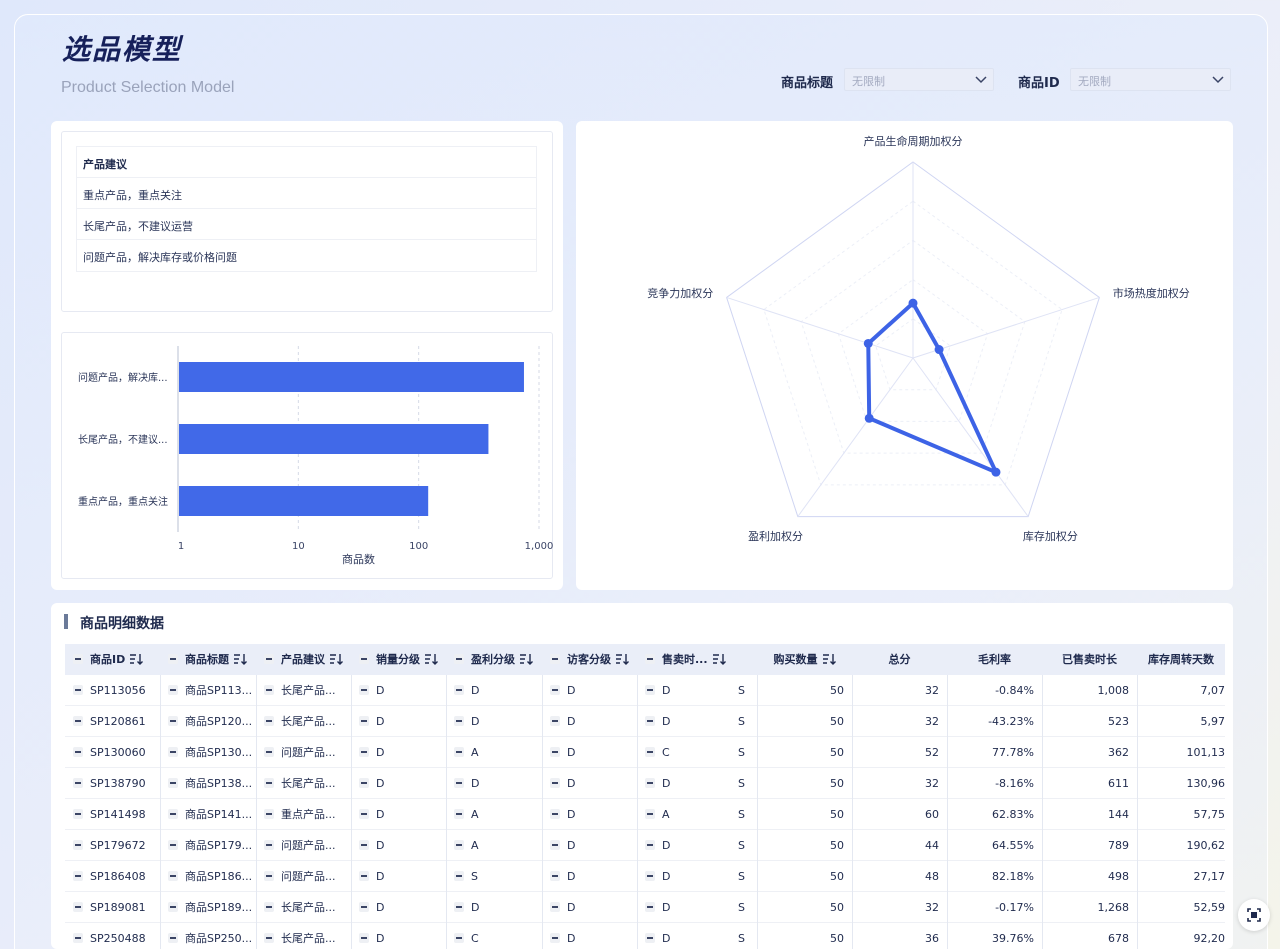 Image resolution: width=1280 pixels, height=949 pixels. What do you see at coordinates (1181, 659) in the screenshot?
I see `column-header: 库存周转天数` at bounding box center [1181, 659].